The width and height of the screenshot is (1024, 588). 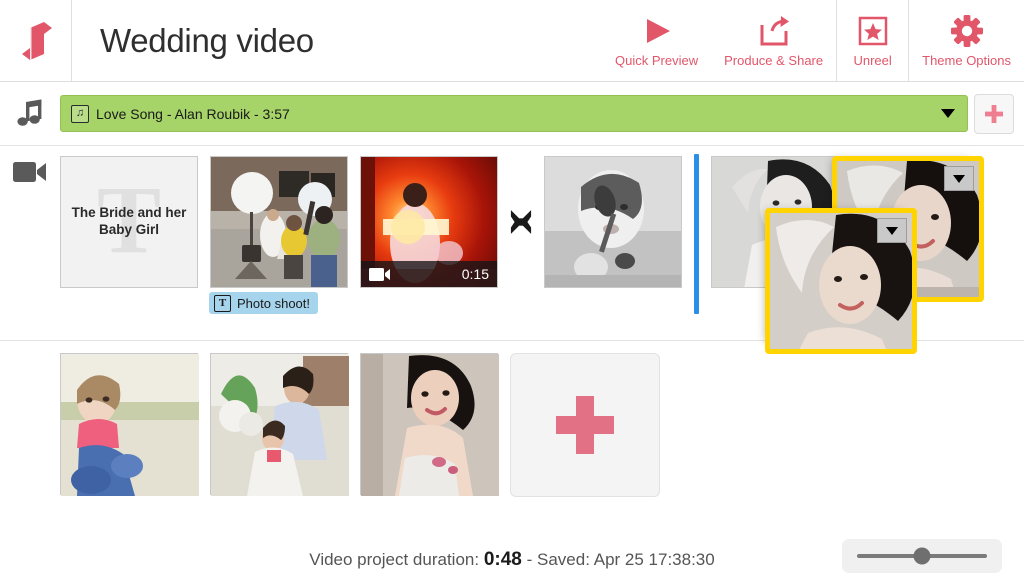 What do you see at coordinates (502, 559) in the screenshot?
I see `duration-value: 0:48` at bounding box center [502, 559].